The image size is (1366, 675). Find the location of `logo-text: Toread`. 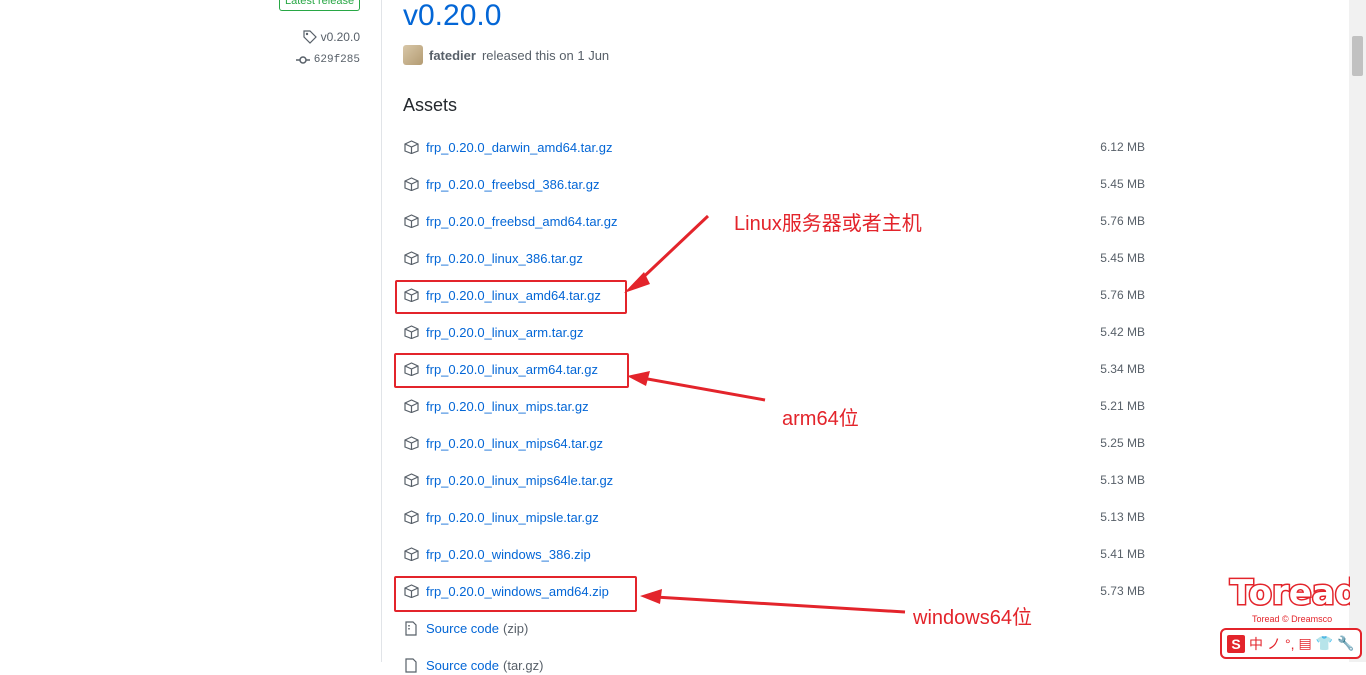

logo-text: Toread is located at coordinates (1290, 593).